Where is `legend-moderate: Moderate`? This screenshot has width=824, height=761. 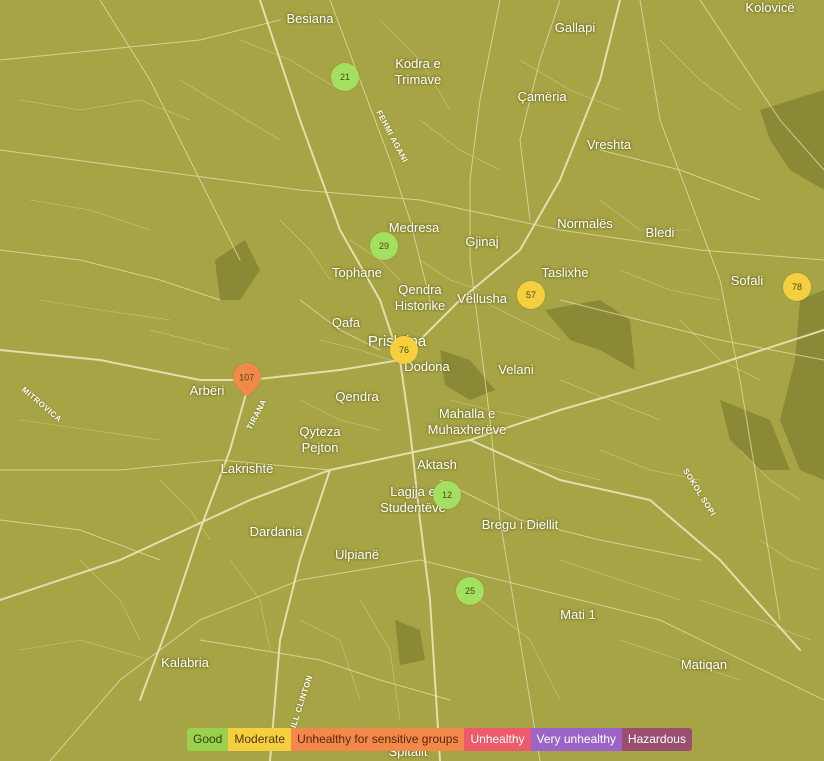 legend-moderate: Moderate is located at coordinates (260, 739).